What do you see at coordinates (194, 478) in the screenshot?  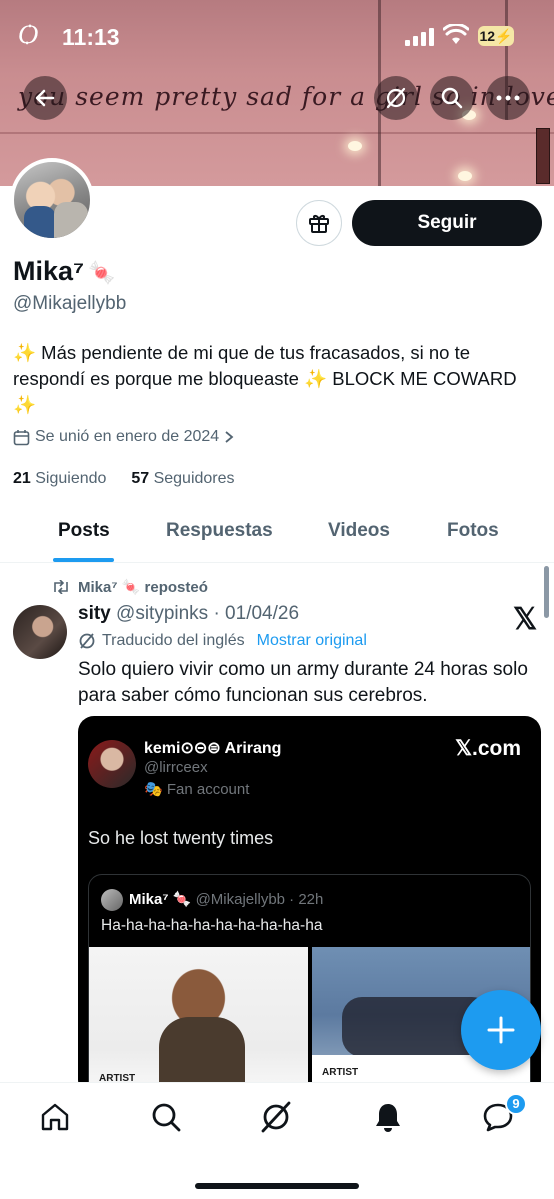 I see `followers-label: Seguidores` at bounding box center [194, 478].